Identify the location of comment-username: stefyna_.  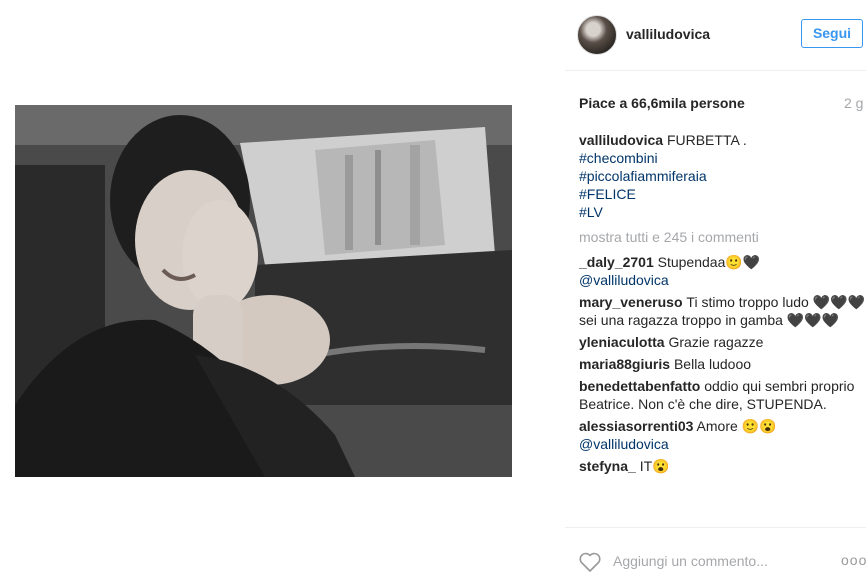
(607, 466).